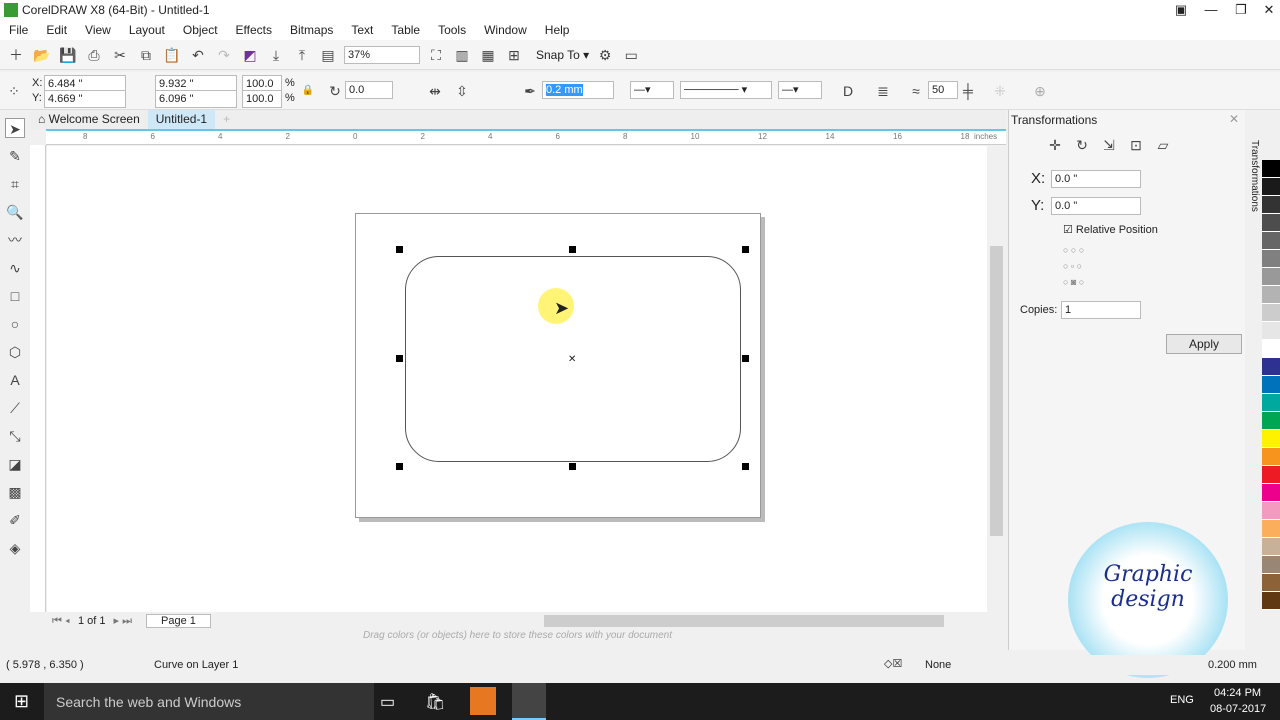  What do you see at coordinates (1000, 91) in the screenshot?
I see `nodes-icon: ⁜` at bounding box center [1000, 91].